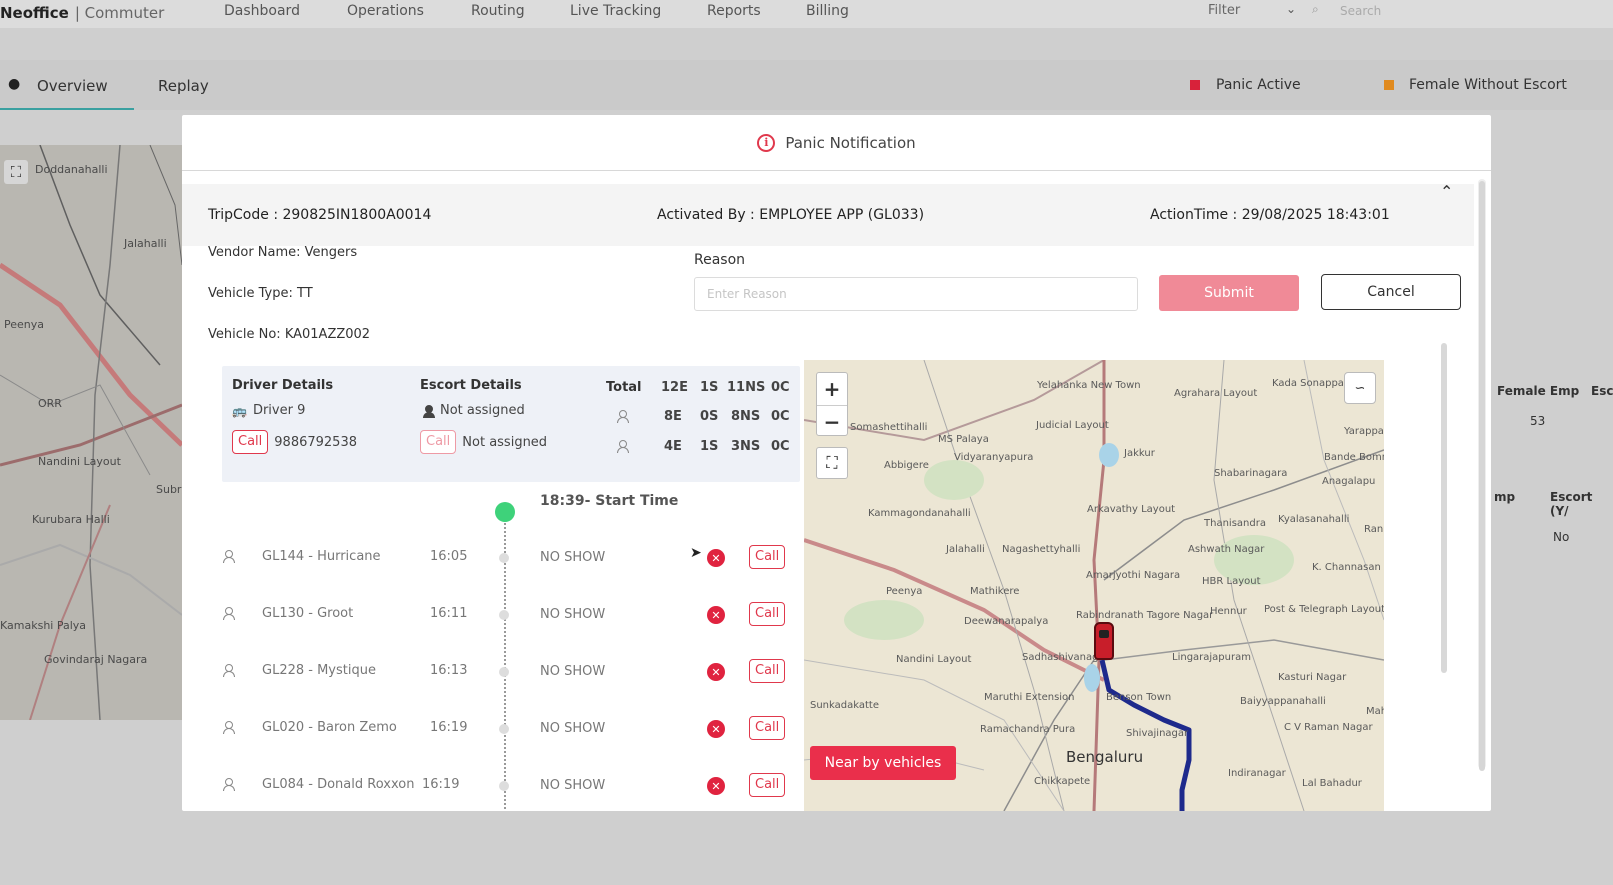 The height and width of the screenshot is (885, 1613). I want to click on escort-phone-row: Call Not assigned, so click(483, 442).